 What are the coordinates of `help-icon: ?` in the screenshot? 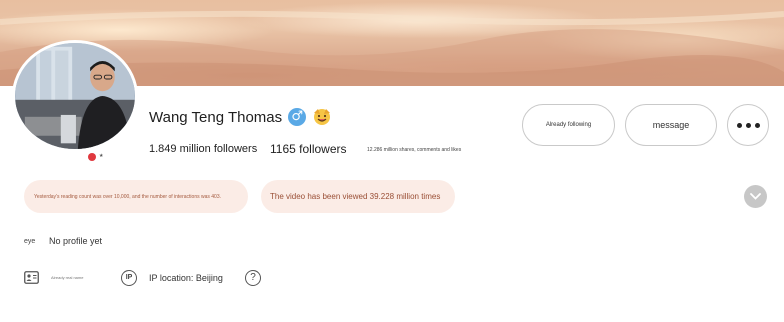 It's located at (253, 278).